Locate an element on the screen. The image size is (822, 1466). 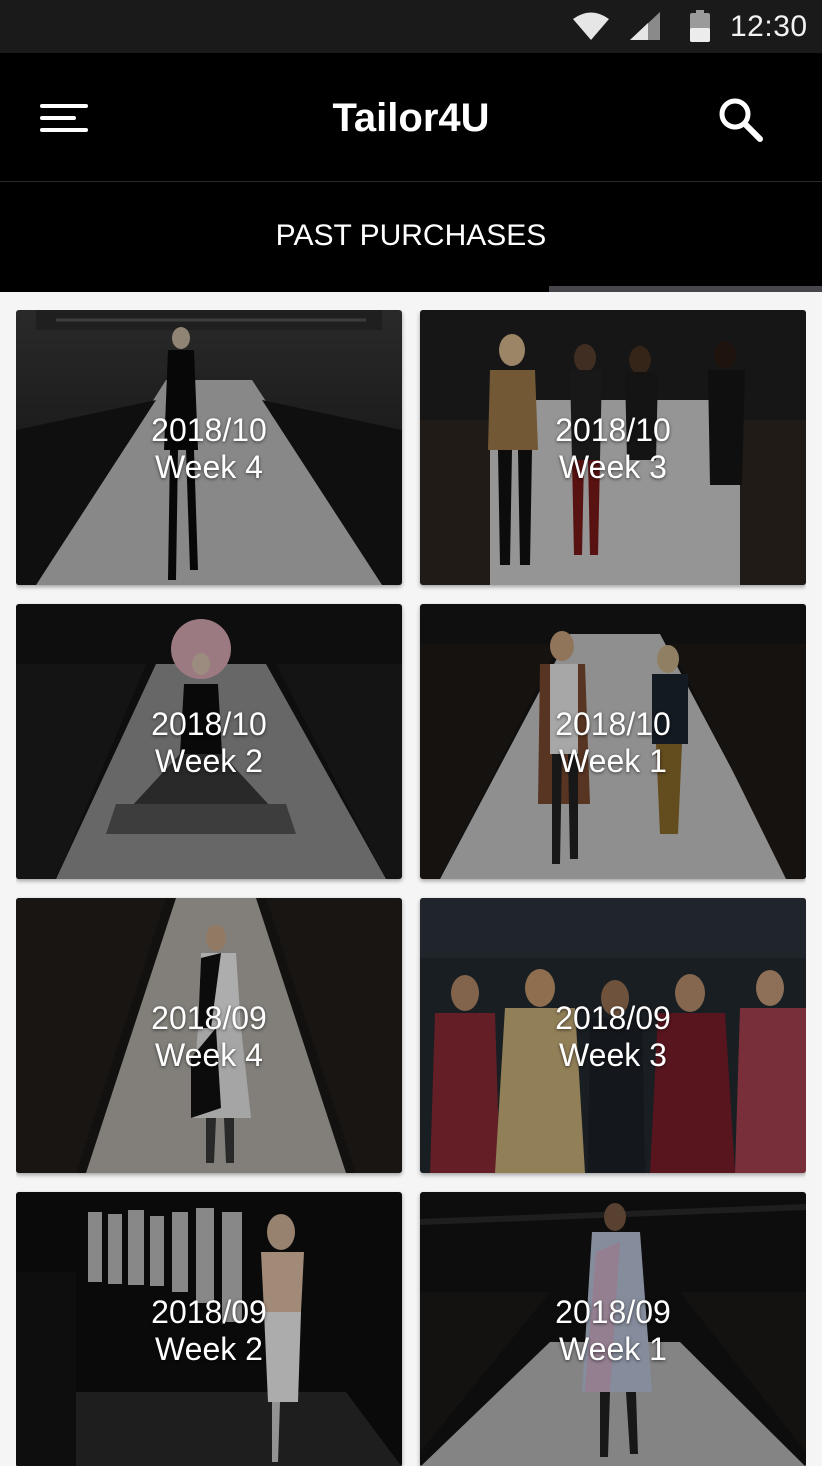
purchase-card: 2018/10 Week 4 is located at coordinates (209, 447).